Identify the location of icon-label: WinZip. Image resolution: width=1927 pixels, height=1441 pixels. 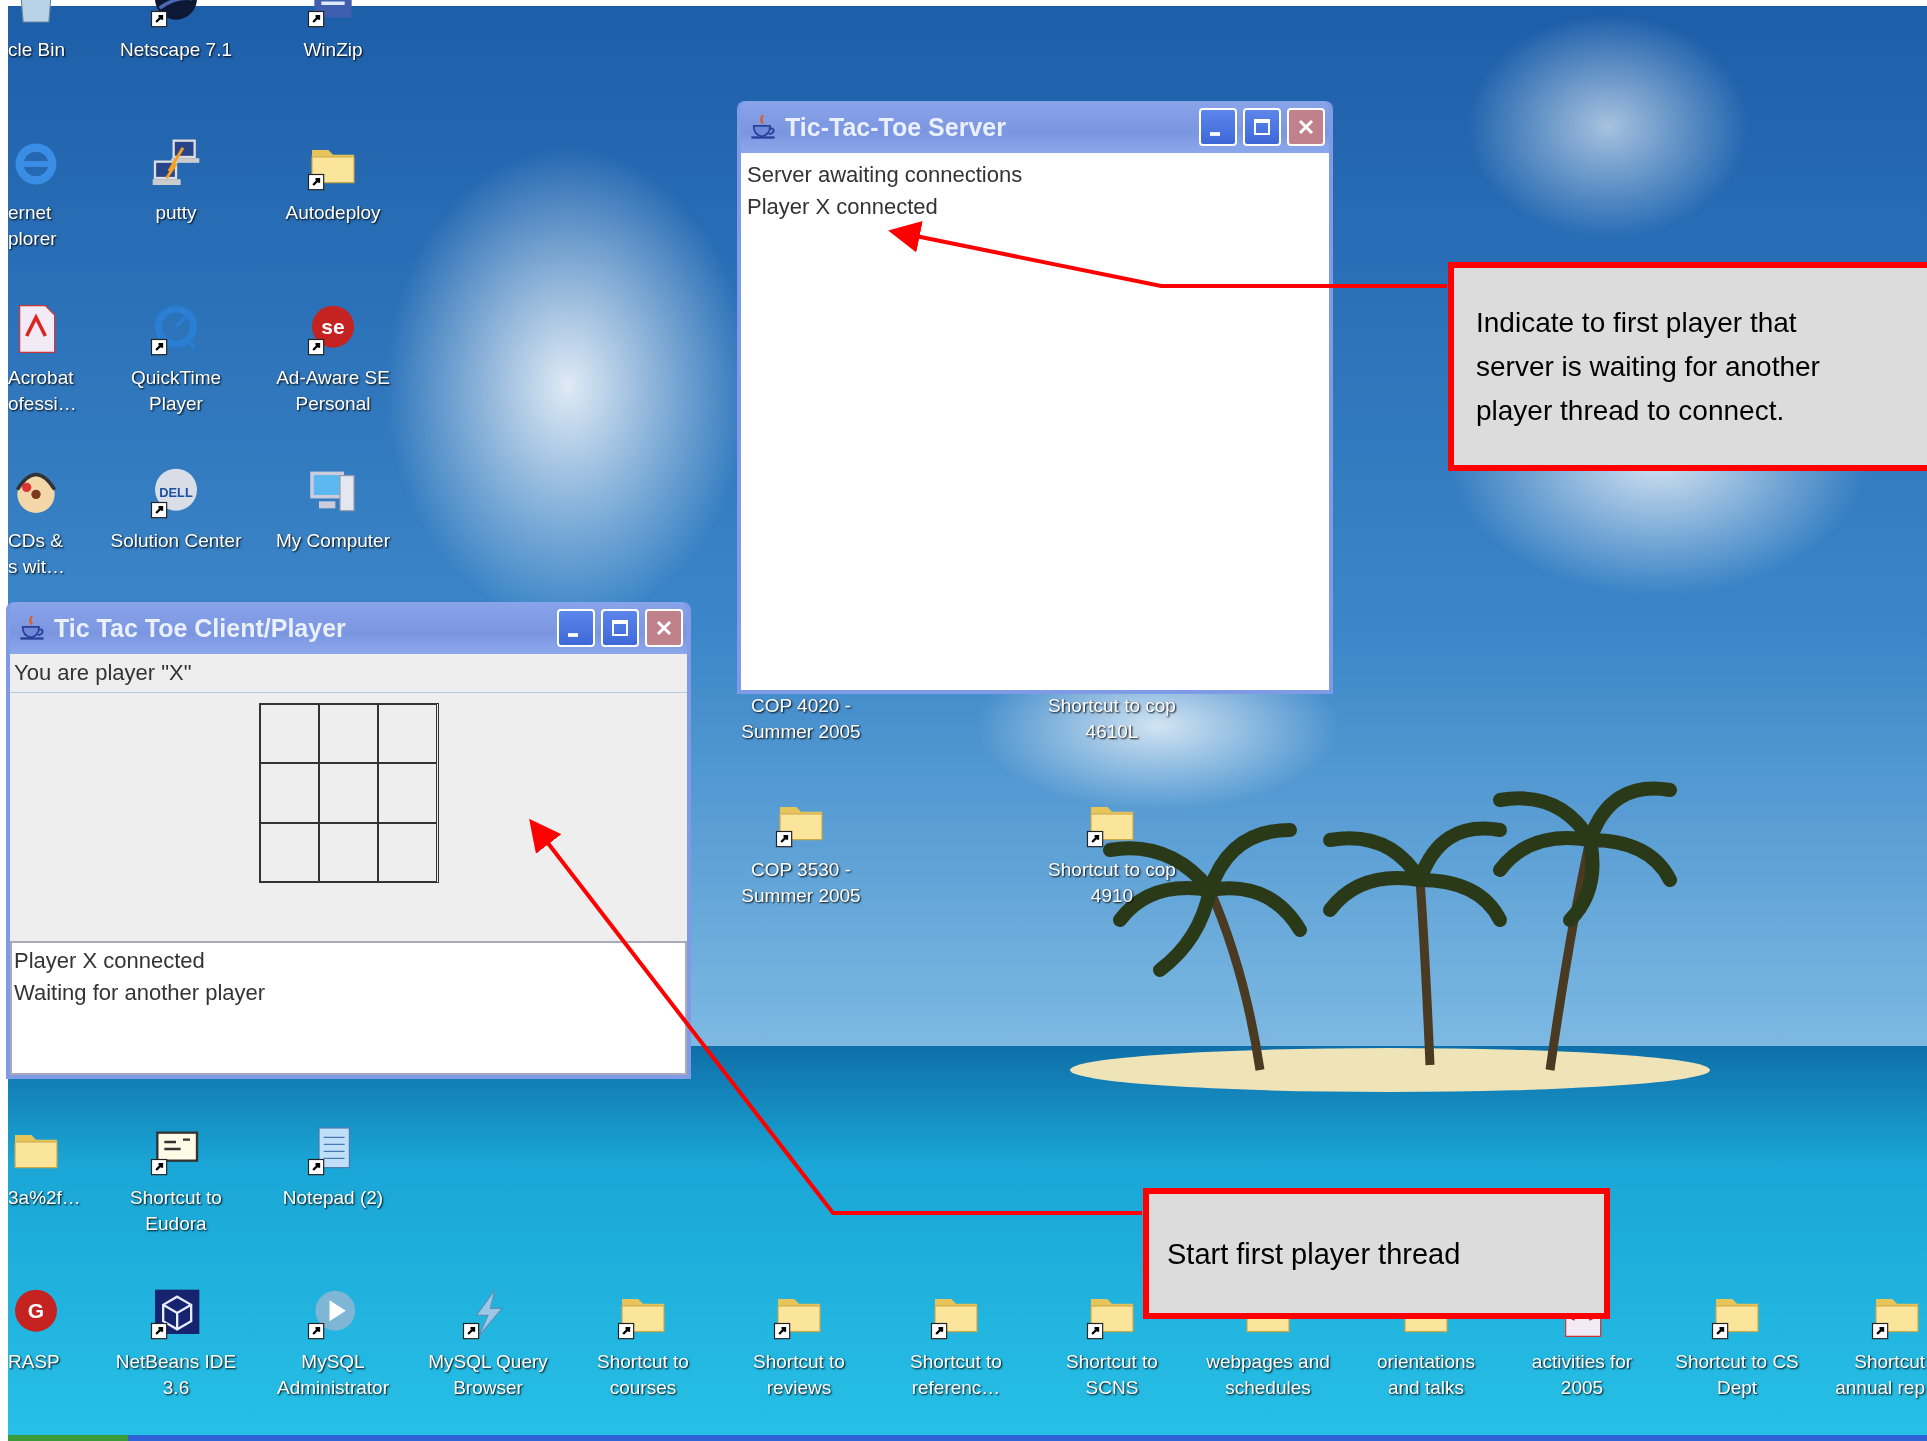
(333, 50).